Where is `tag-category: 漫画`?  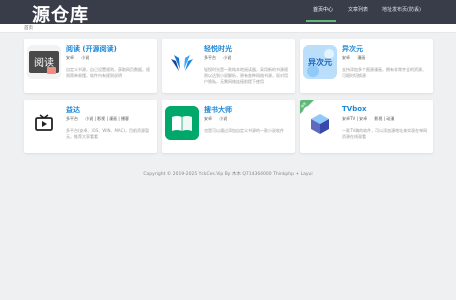
tag-category: 漫画 is located at coordinates (361, 57).